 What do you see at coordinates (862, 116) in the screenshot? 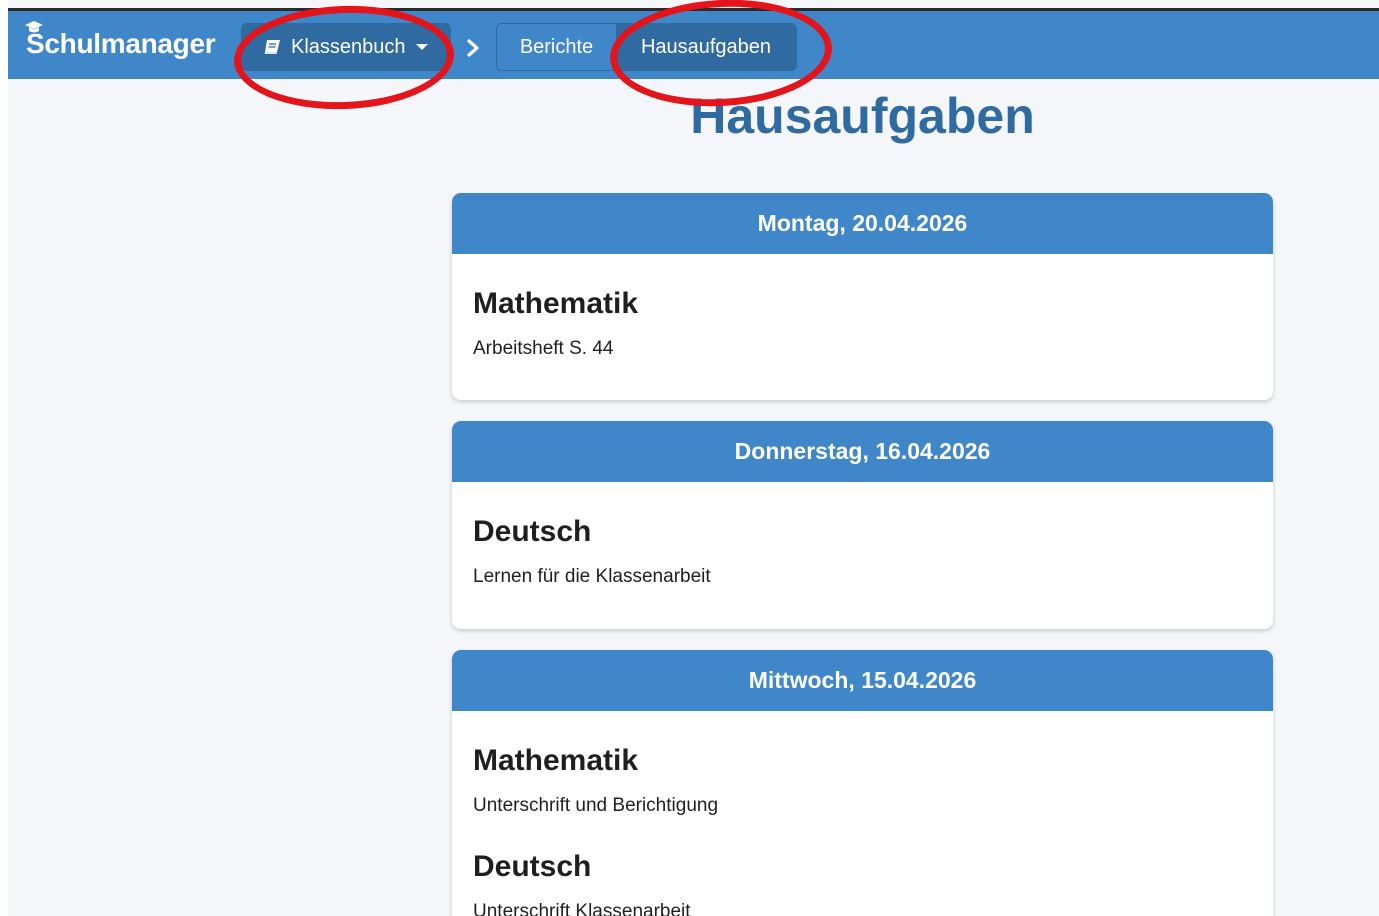
I see `page-title: Hausaufgaben` at bounding box center [862, 116].